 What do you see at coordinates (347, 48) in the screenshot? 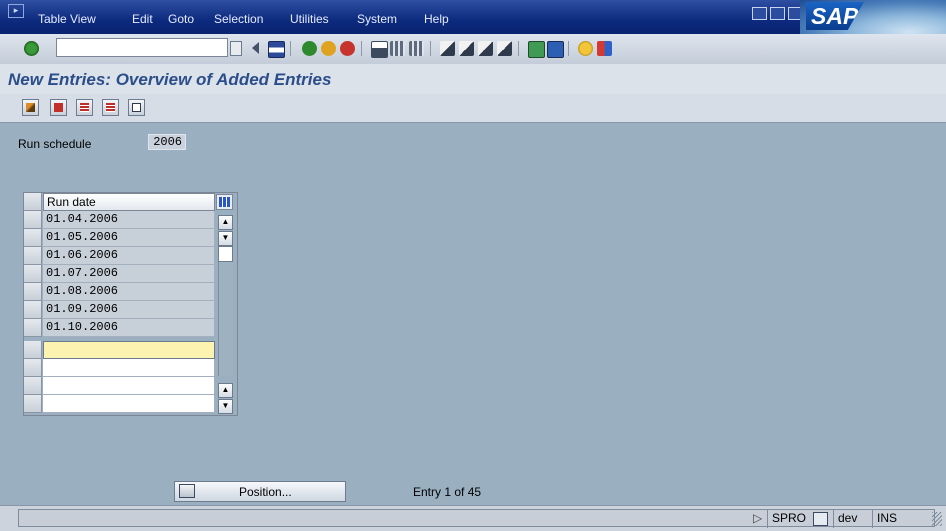
I see `cancel-icon` at bounding box center [347, 48].